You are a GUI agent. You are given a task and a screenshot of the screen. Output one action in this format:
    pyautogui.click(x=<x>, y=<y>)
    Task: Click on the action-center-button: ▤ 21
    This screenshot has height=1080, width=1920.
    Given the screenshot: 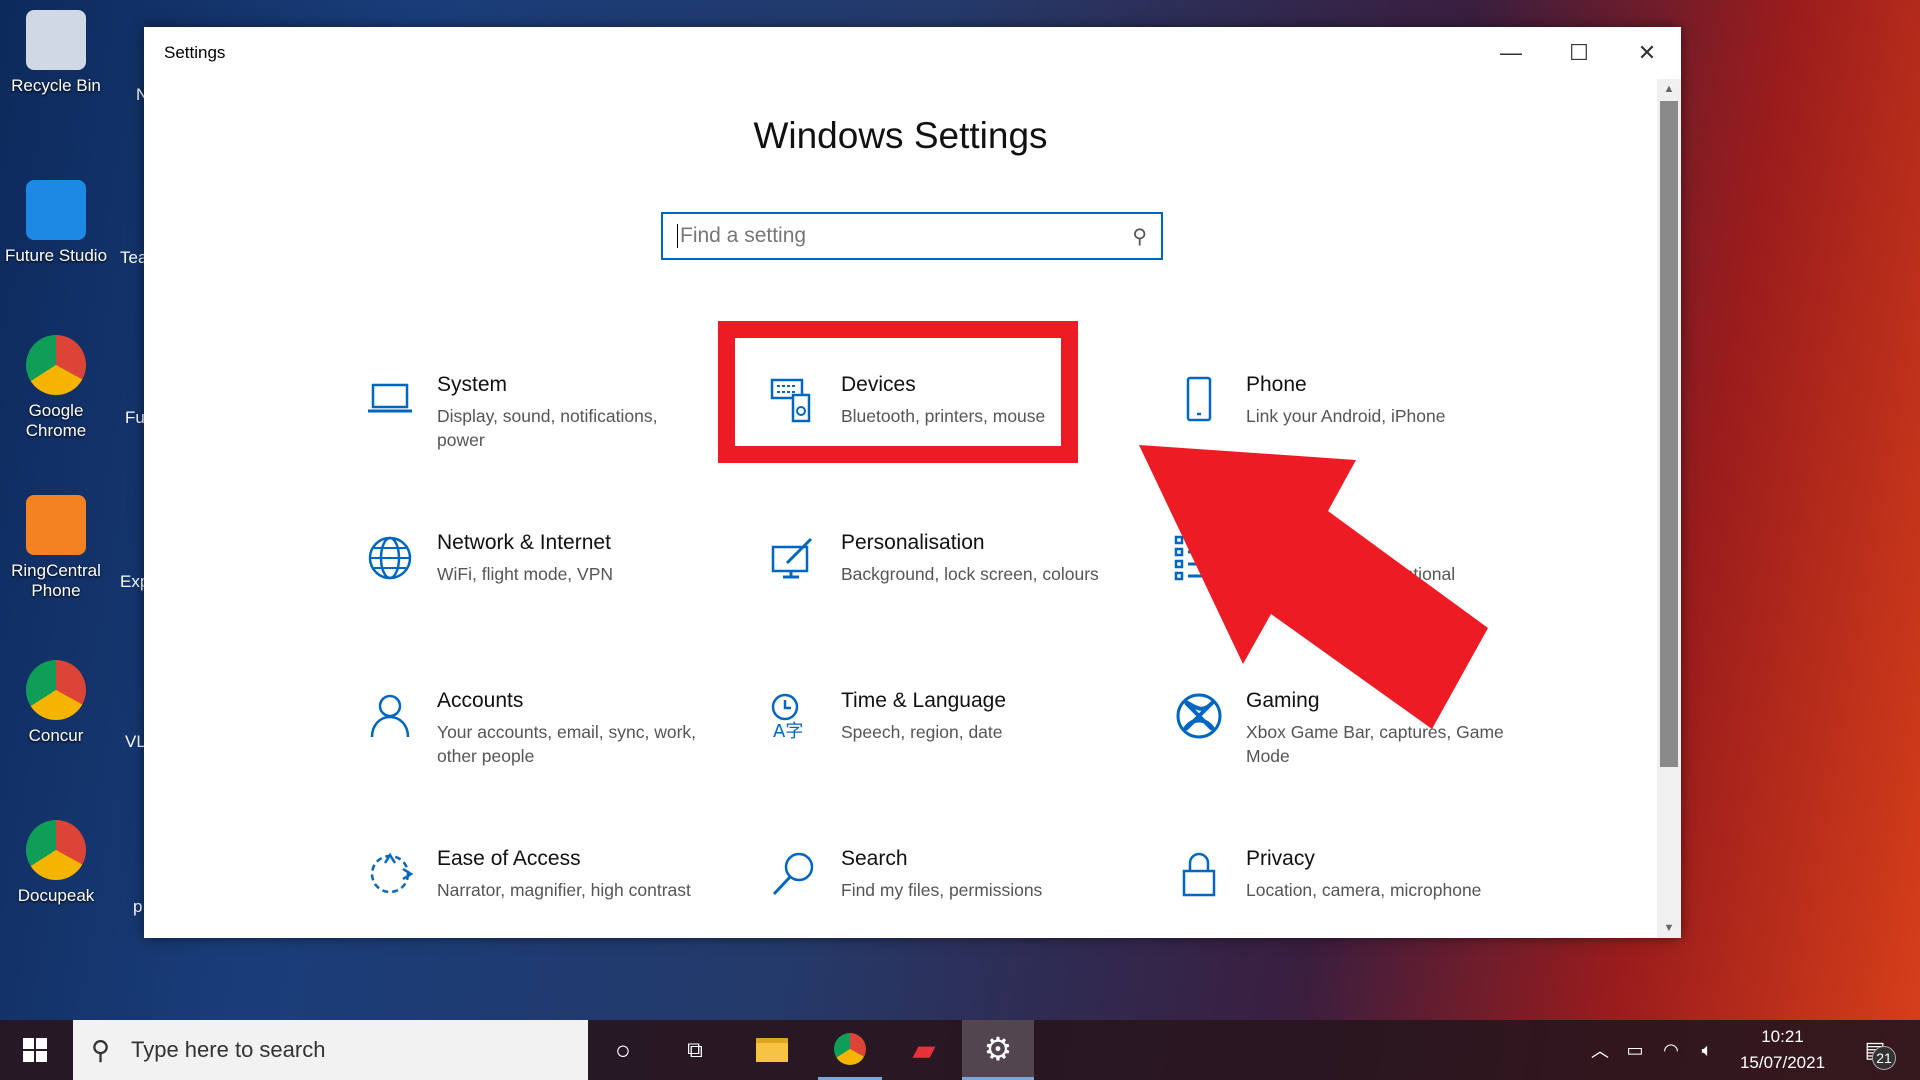 What is the action you would take?
    pyautogui.click(x=1875, y=1050)
    